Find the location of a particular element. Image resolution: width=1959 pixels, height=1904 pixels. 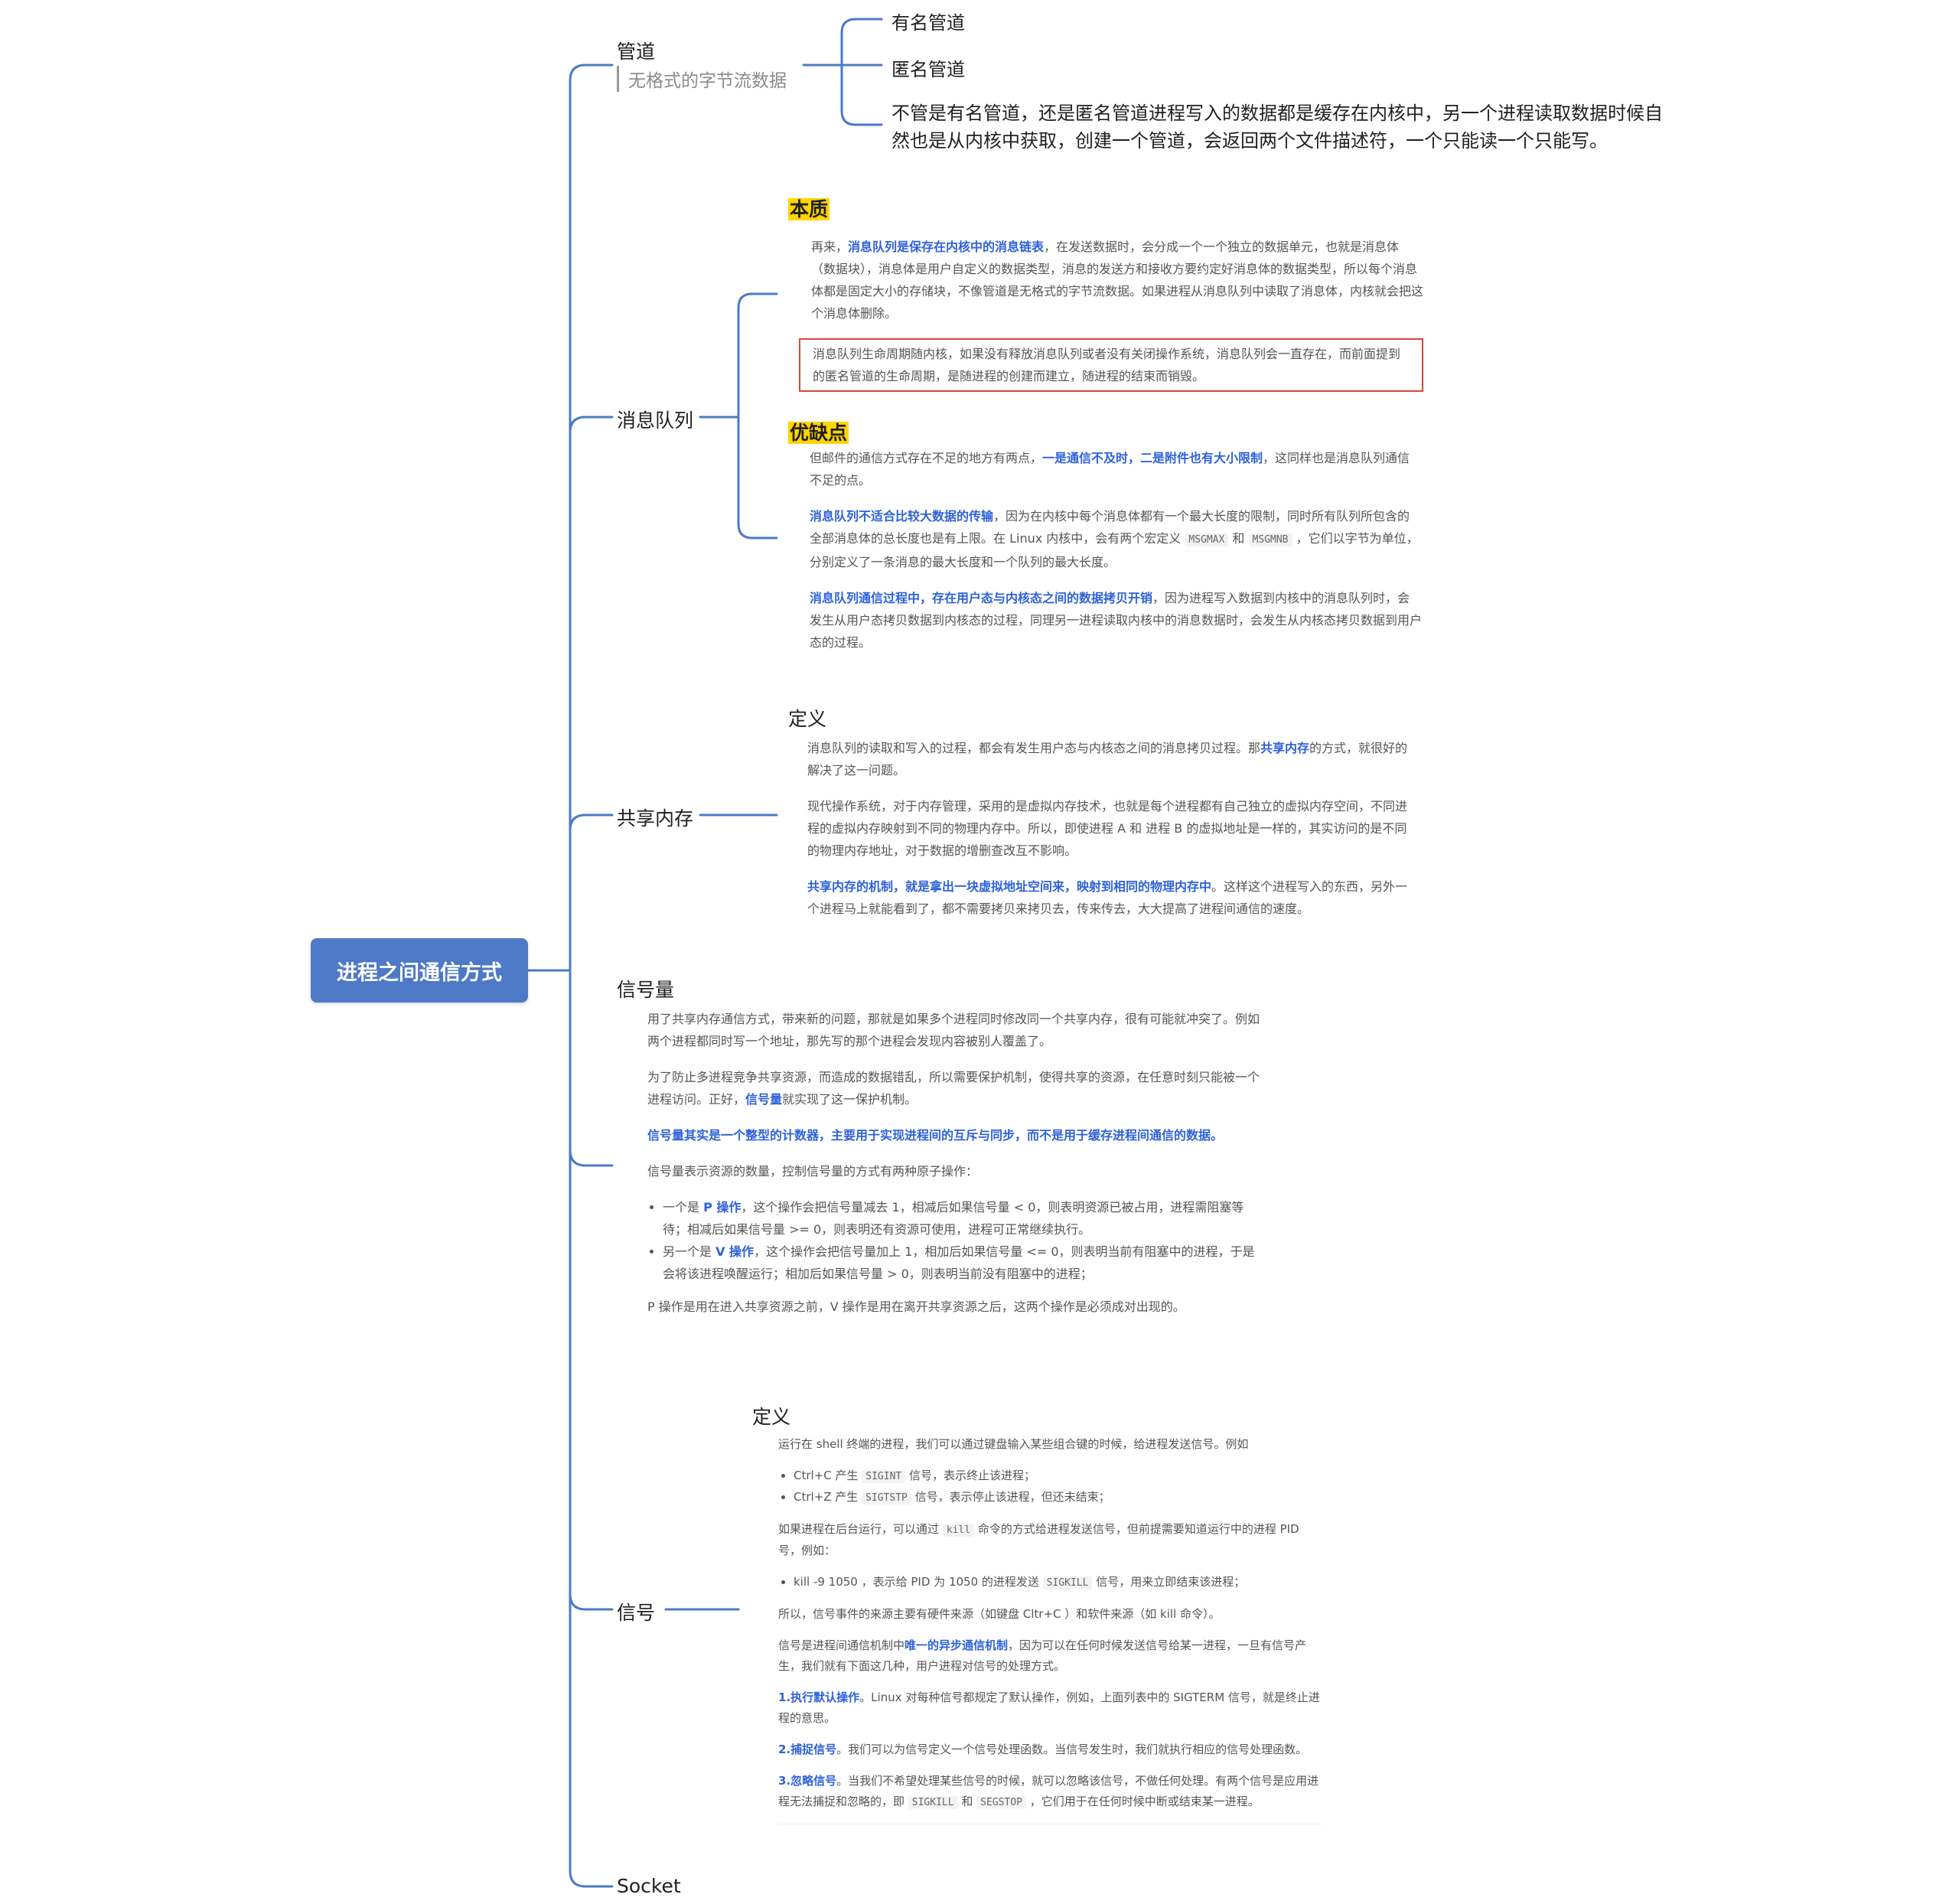

signal-ctrl-c-item: Ctrl+C 产生 SIGINT 信号，表示终止该进程； is located at coordinates (1058, 1476).